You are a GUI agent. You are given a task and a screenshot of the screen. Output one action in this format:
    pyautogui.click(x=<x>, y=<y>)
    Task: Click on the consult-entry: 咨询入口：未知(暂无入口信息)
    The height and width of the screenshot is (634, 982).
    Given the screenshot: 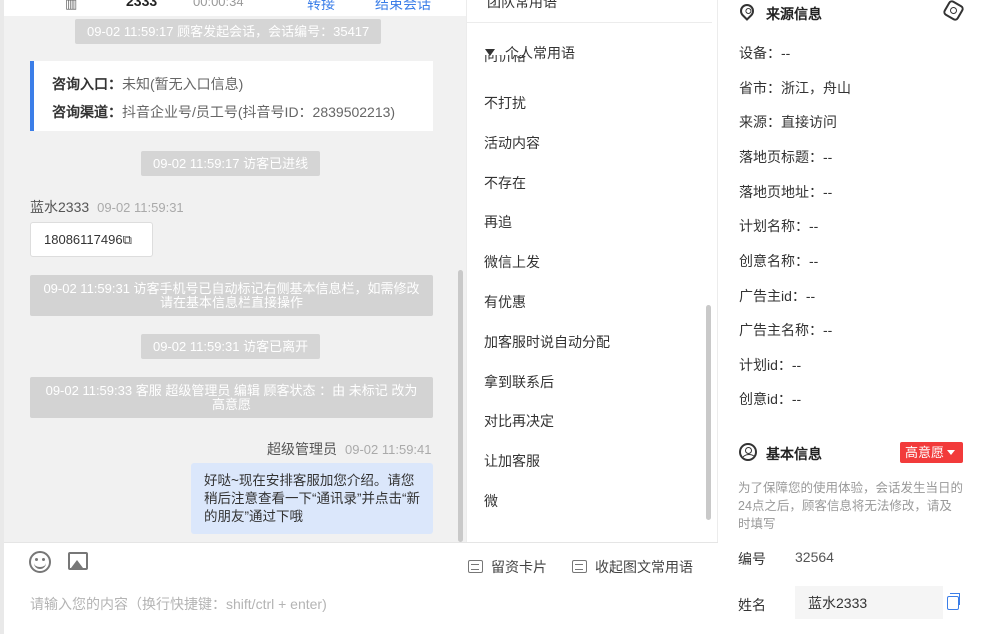 What is the action you would take?
    pyautogui.click(x=147, y=84)
    